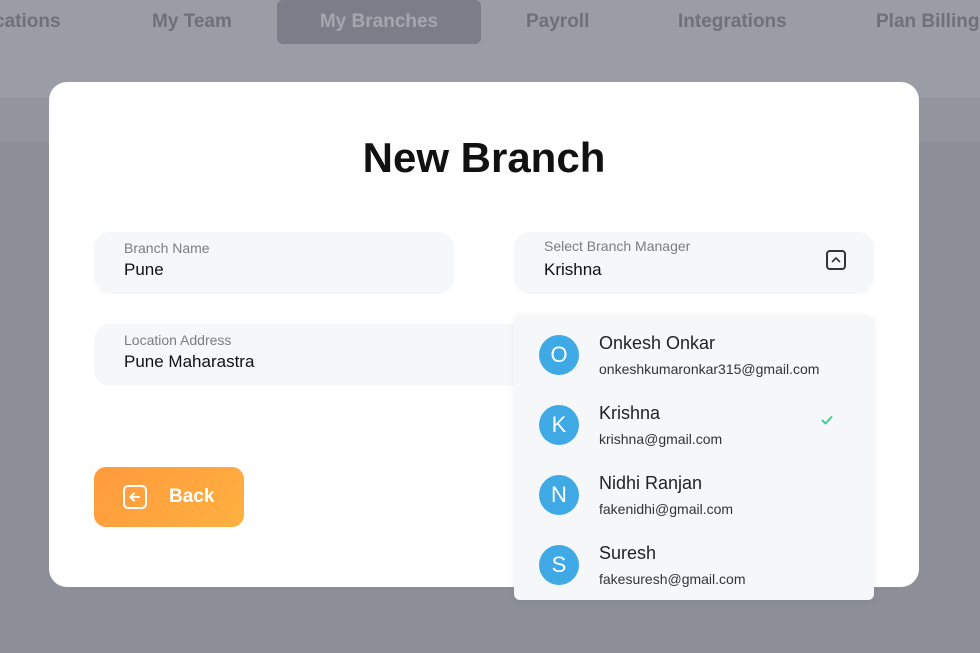 Image resolution: width=980 pixels, height=653 pixels. Describe the element at coordinates (672, 579) in the screenshot. I see `option-email: fakesuresh@gmail.com` at that location.